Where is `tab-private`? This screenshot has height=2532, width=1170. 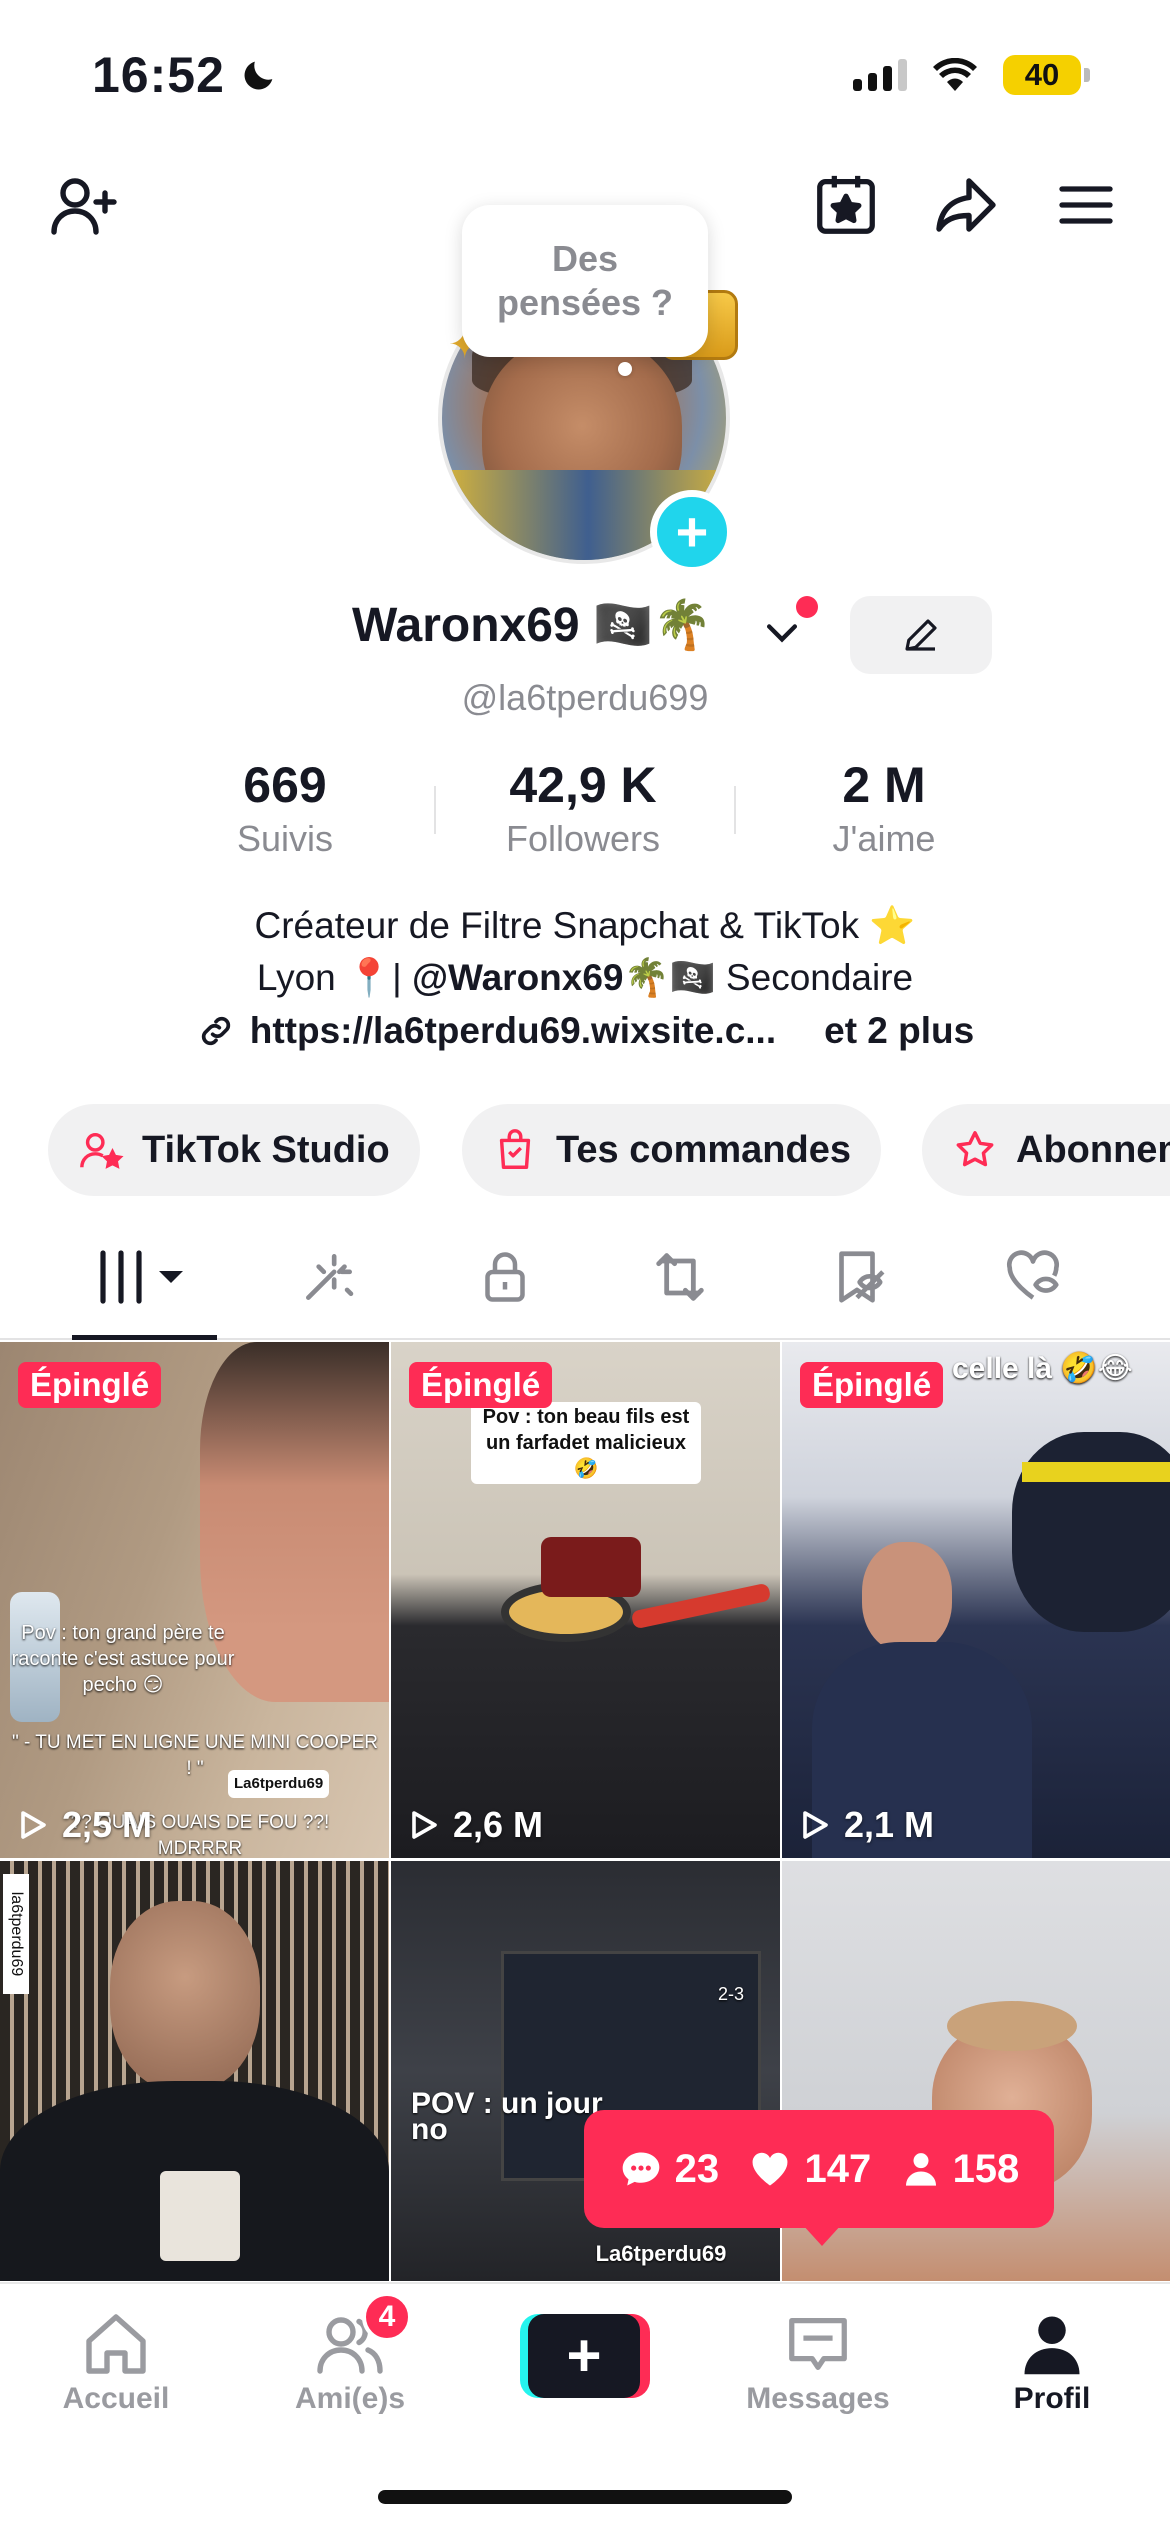 tab-private is located at coordinates (505, 1277).